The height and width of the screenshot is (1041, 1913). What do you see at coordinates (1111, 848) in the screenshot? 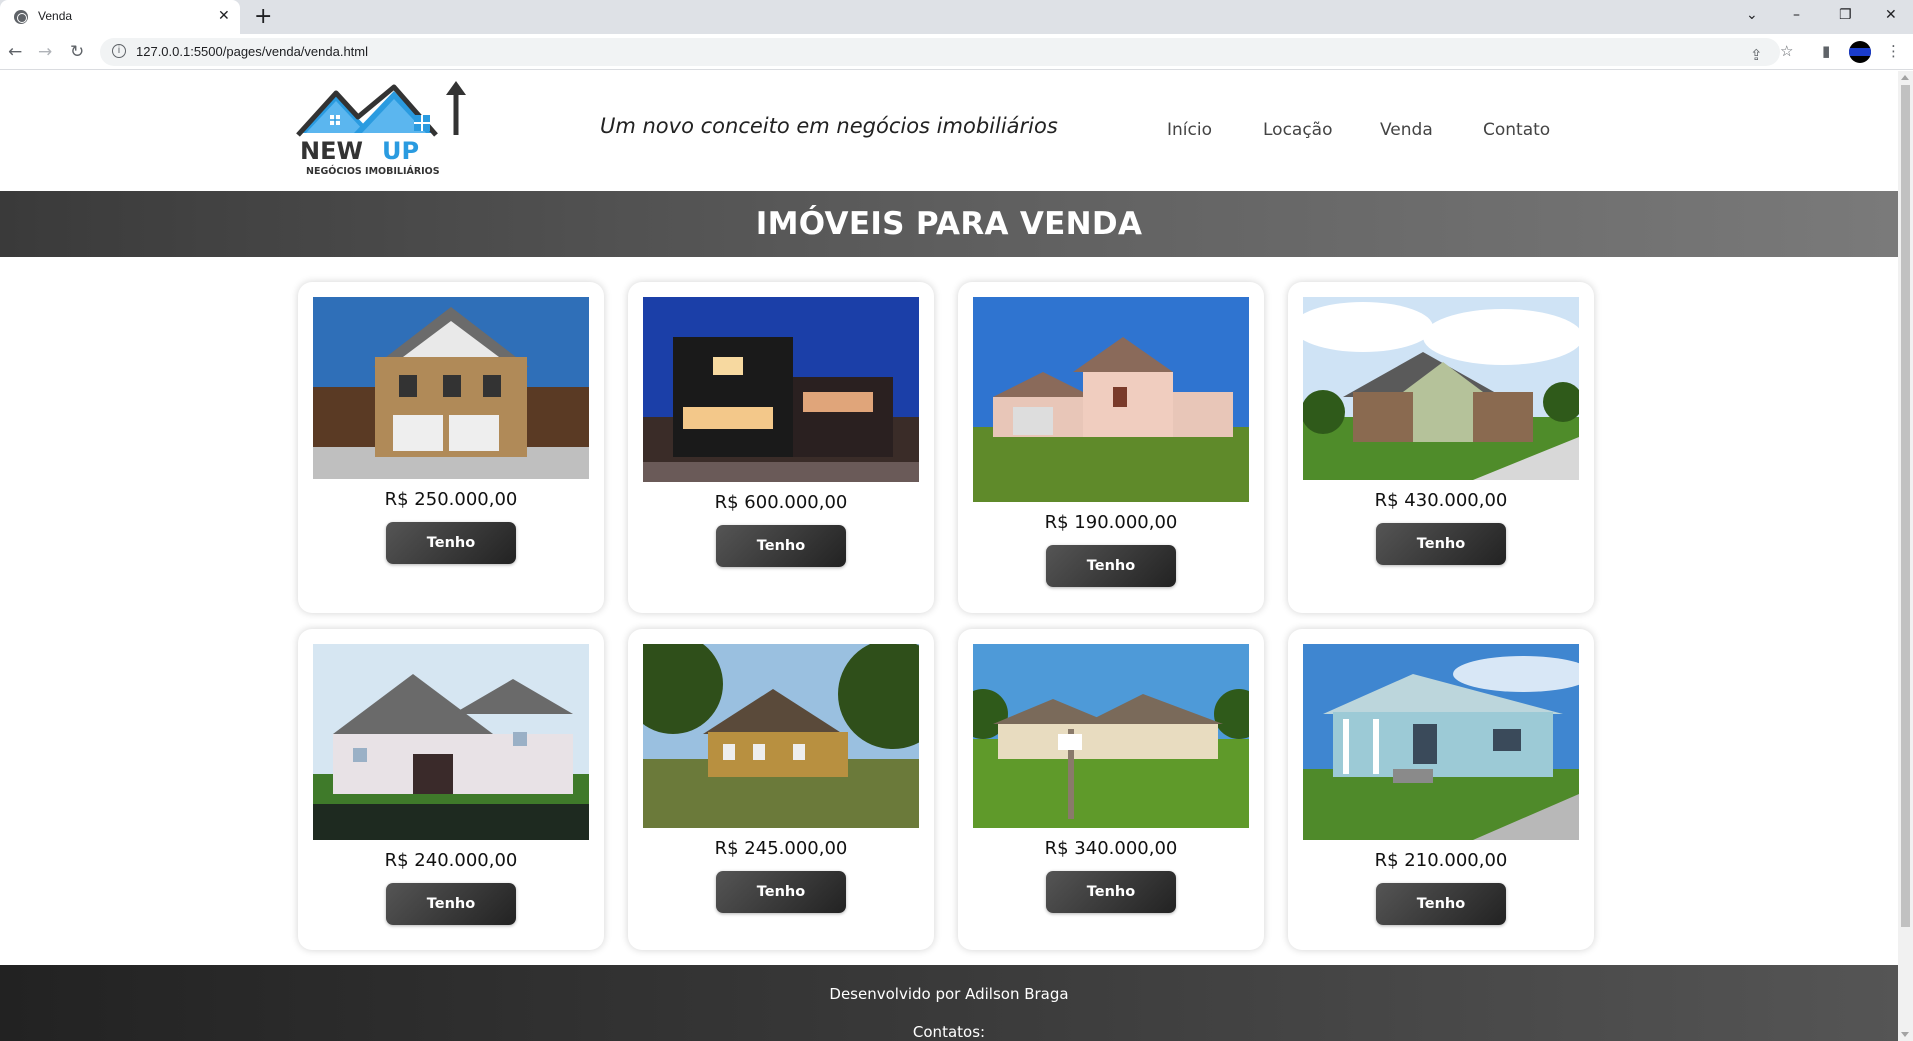
I see `listing-price: R$ 340.000,00` at bounding box center [1111, 848].